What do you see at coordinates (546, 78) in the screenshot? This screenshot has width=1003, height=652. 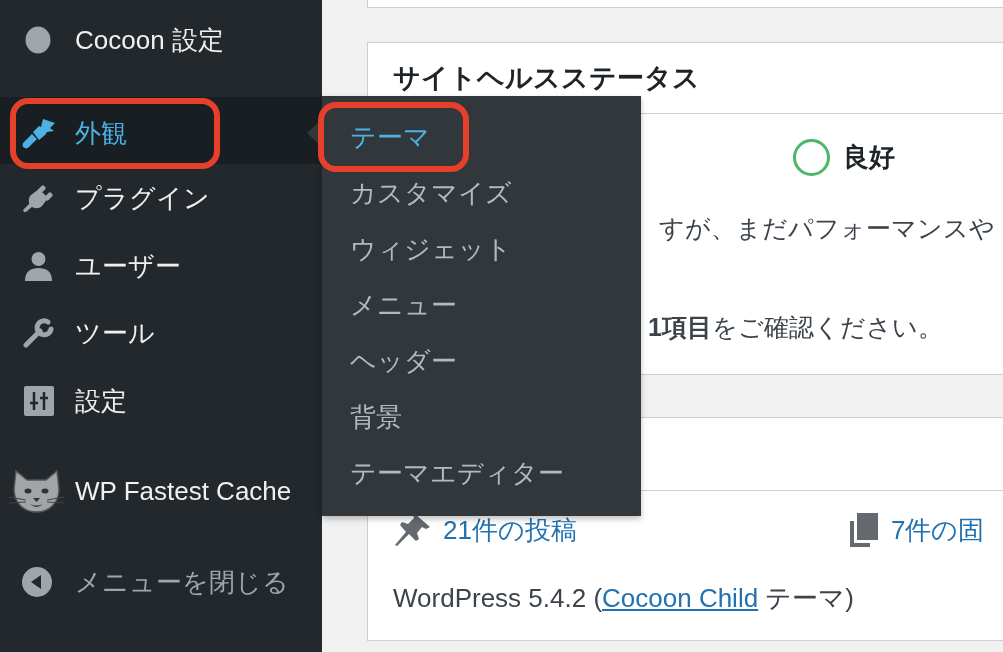 I see `widget-title: サイトヘルスステータス` at bounding box center [546, 78].